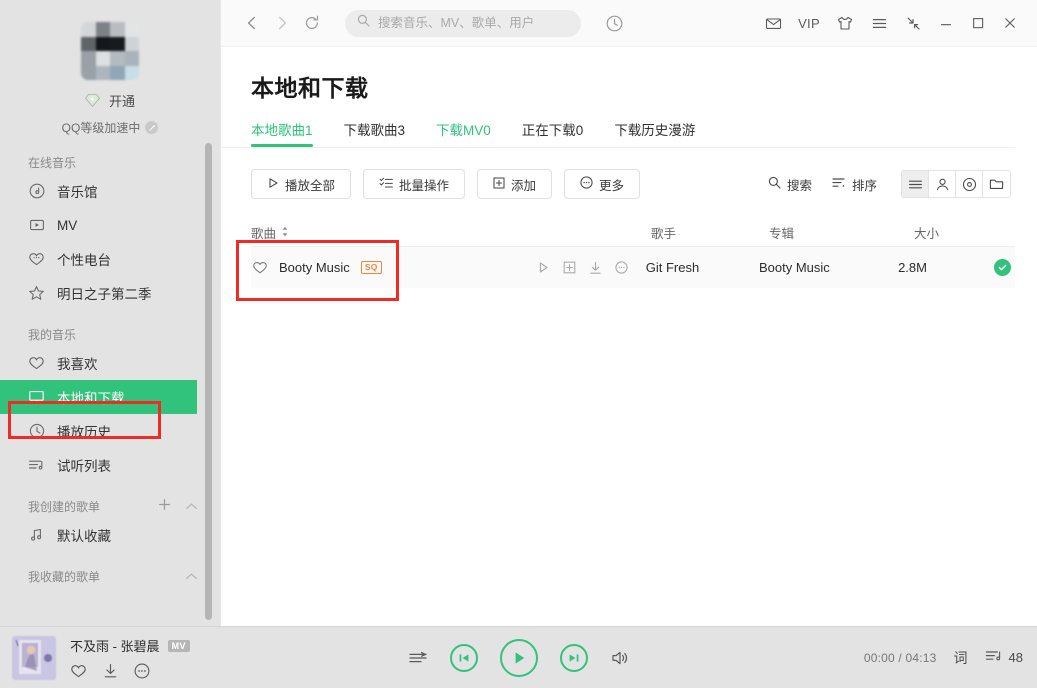 This screenshot has width=1037, height=688. What do you see at coordinates (130, 671) in the screenshot?
I see `track-action-icons` at bounding box center [130, 671].